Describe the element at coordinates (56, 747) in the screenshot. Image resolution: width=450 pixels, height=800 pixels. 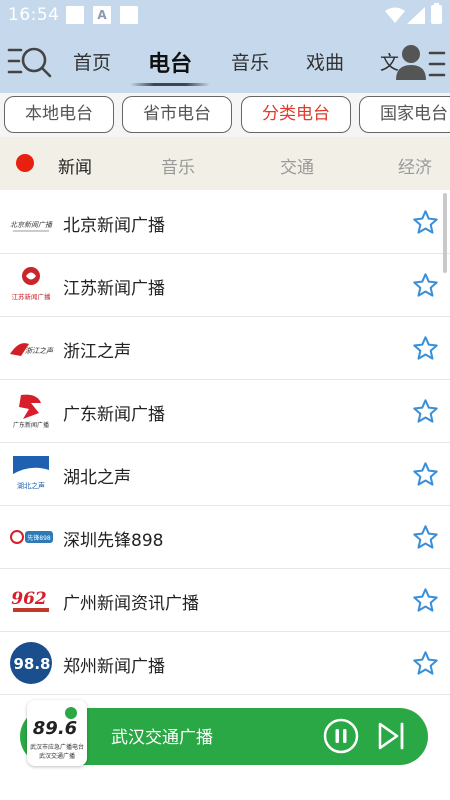
I see `player-cover-line1: 武汉市应急广播电台` at that location.